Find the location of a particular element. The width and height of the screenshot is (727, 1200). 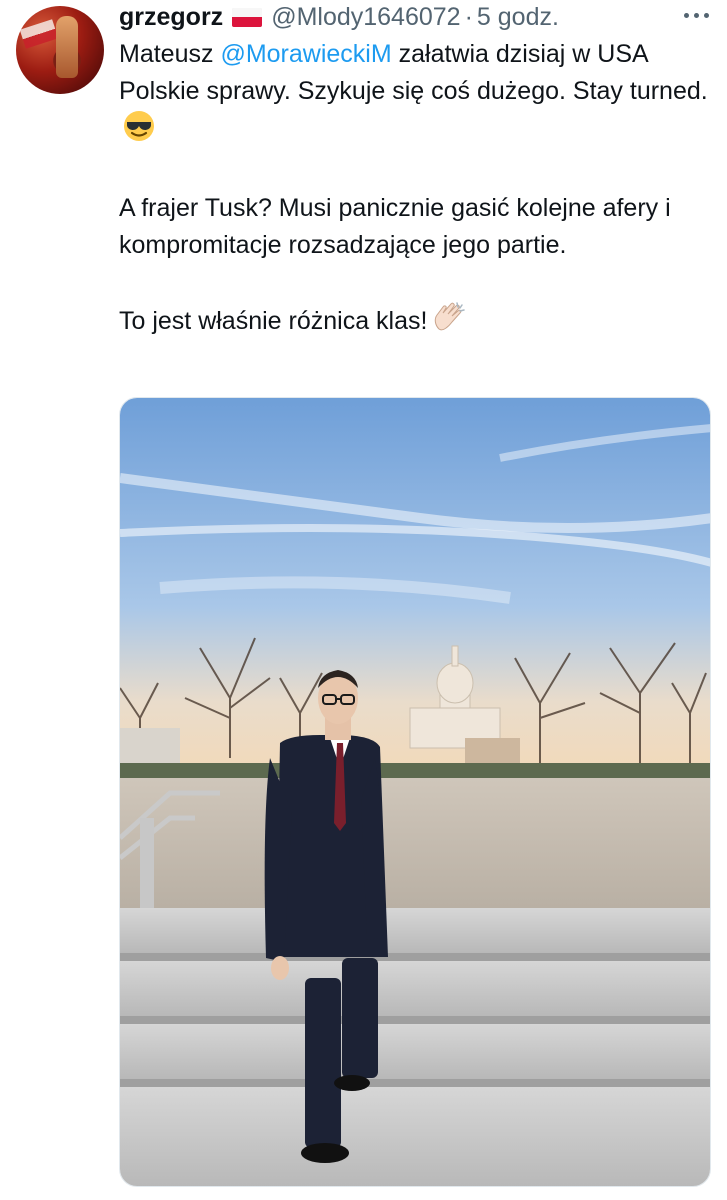

author-name: grzegorz is located at coordinates (171, 17).